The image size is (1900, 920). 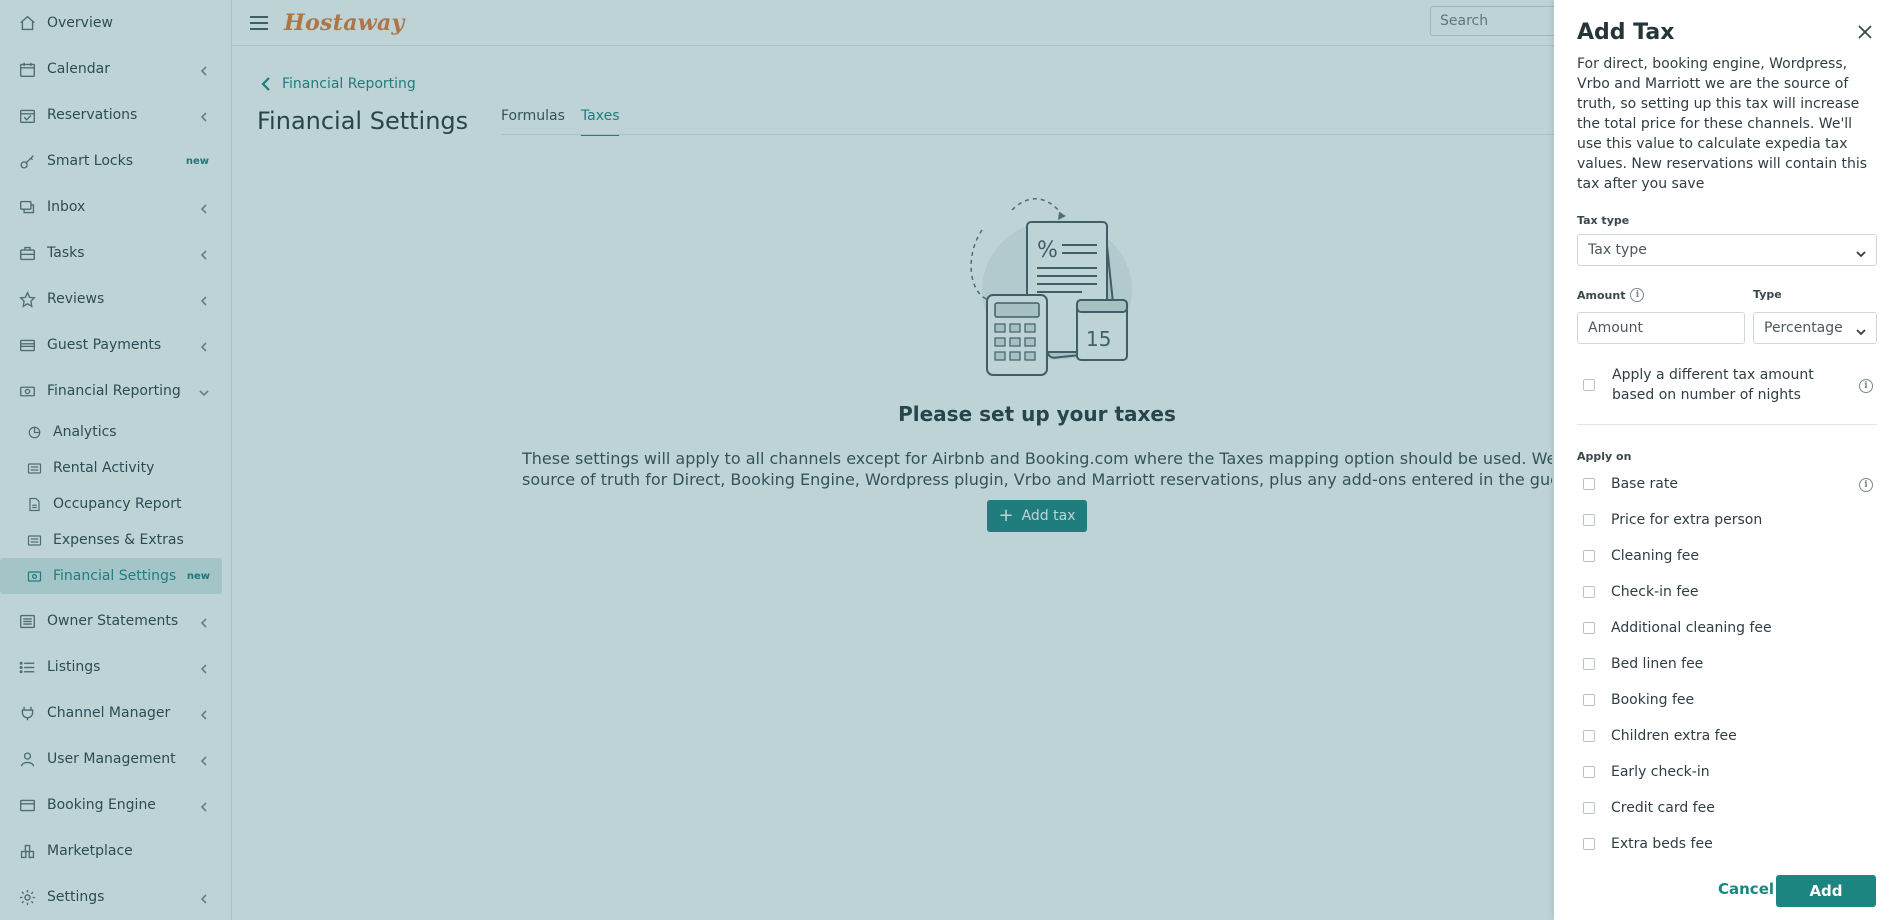 I want to click on apply-on-option-additional-cleaning-fee: Additional cleaning fee, so click(x=1677, y=628).